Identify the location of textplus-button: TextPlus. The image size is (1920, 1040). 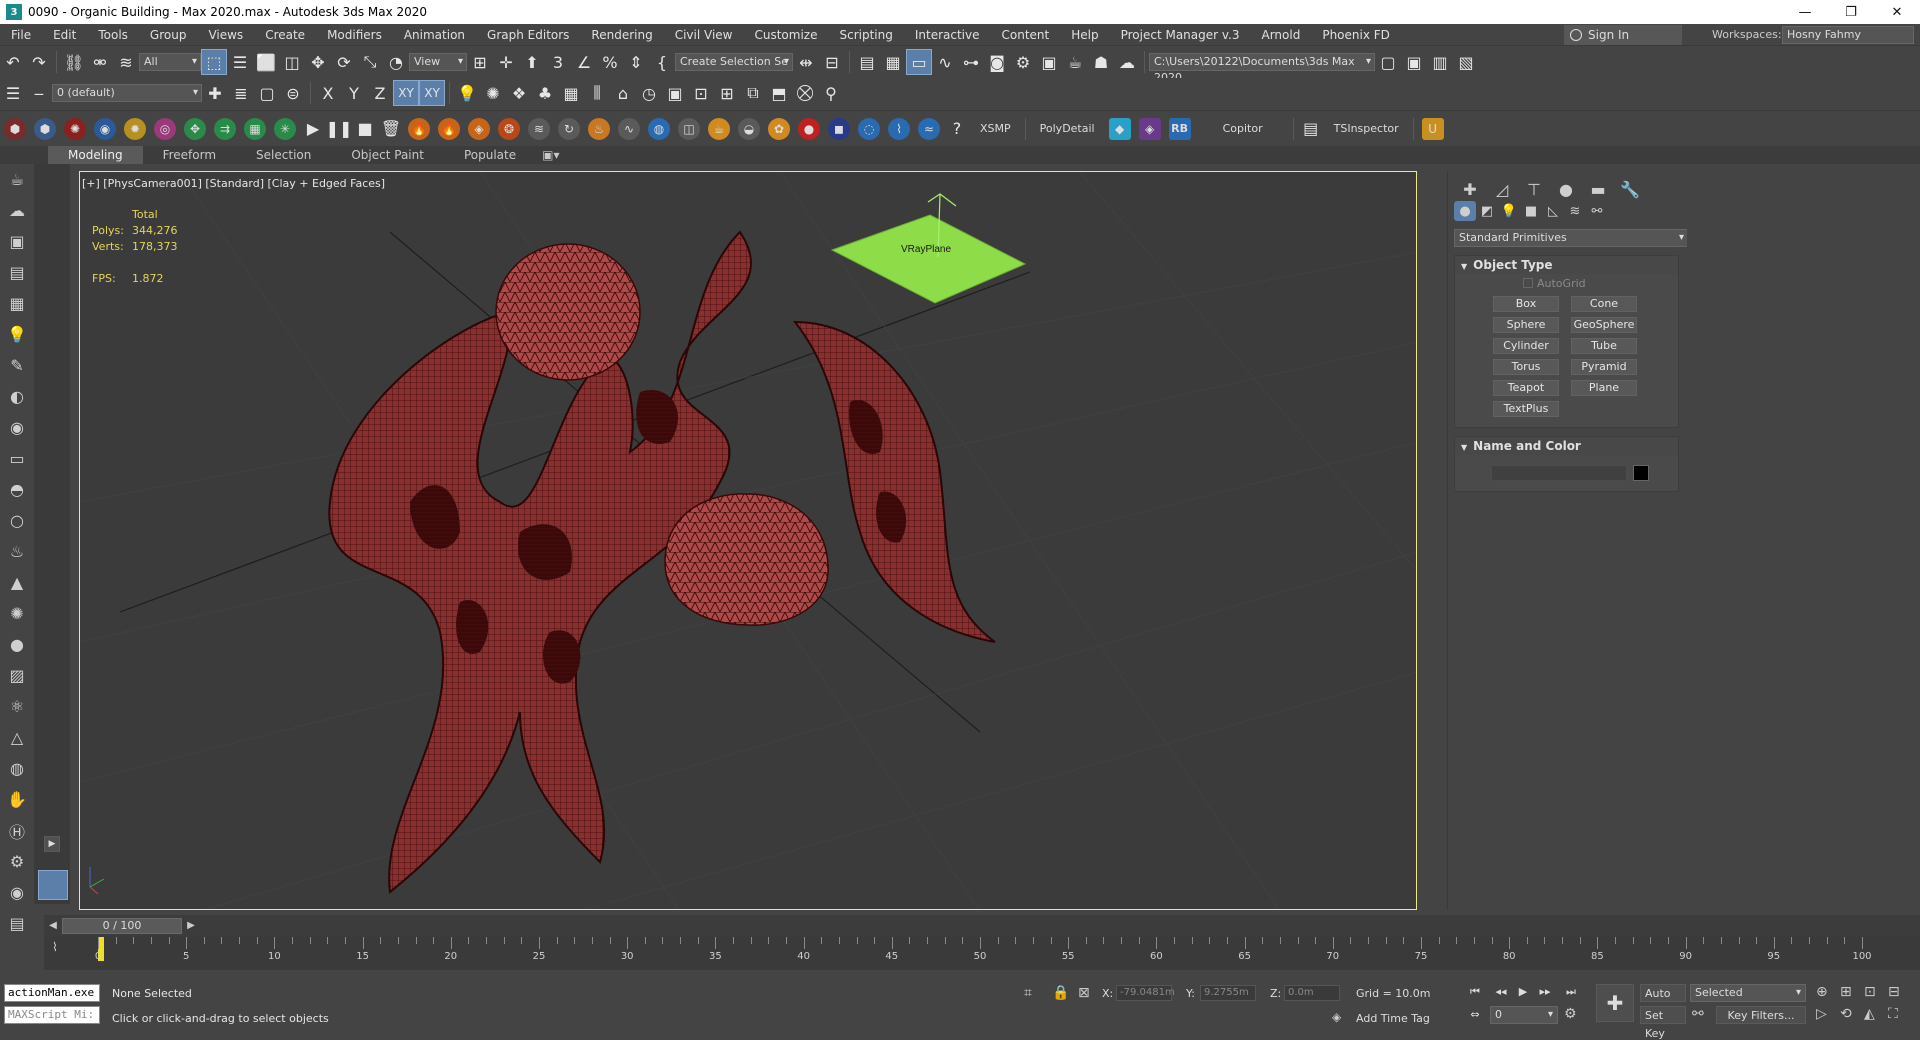
(1526, 409).